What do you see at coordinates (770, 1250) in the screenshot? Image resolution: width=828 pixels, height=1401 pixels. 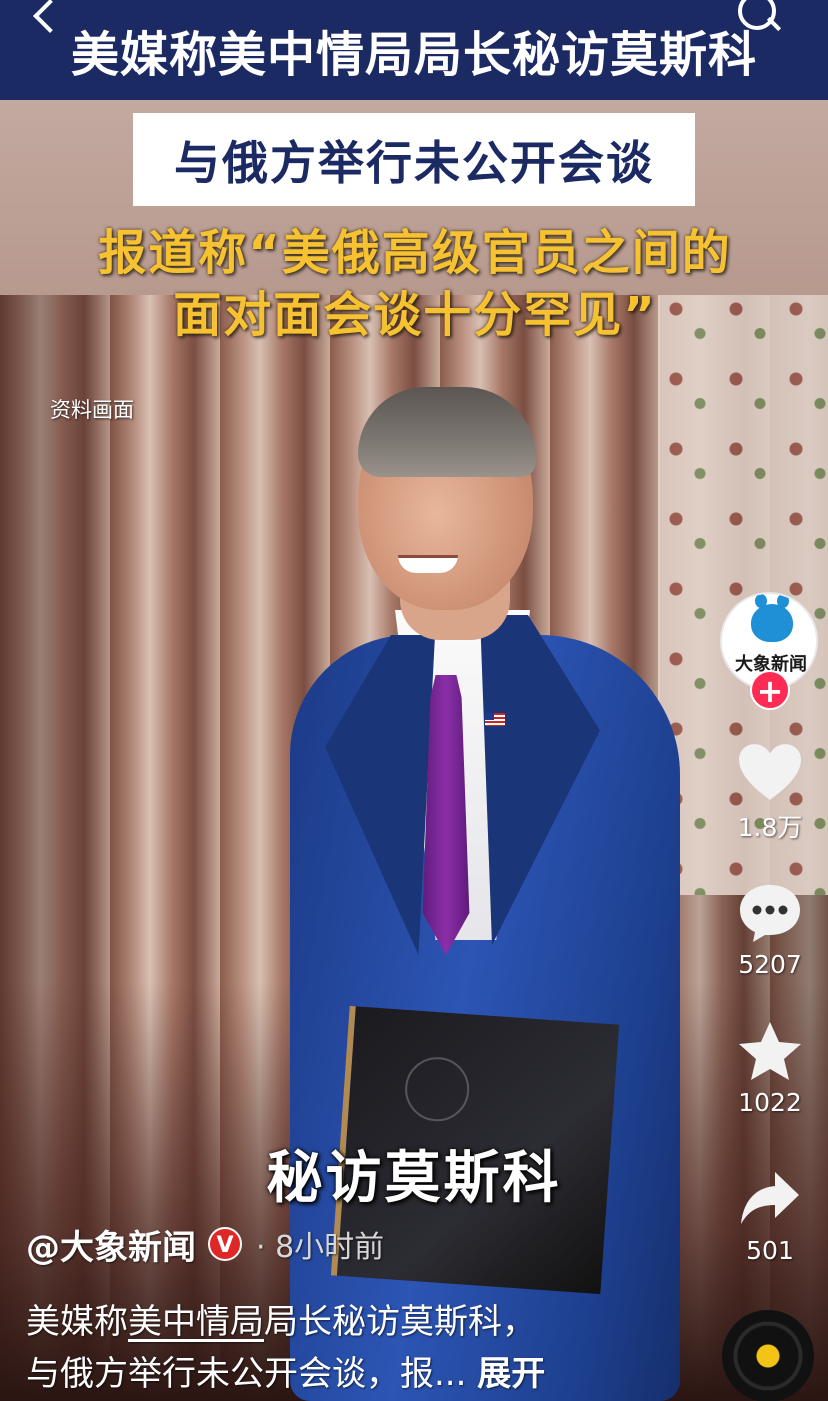 I see `share-count: 501` at bounding box center [770, 1250].